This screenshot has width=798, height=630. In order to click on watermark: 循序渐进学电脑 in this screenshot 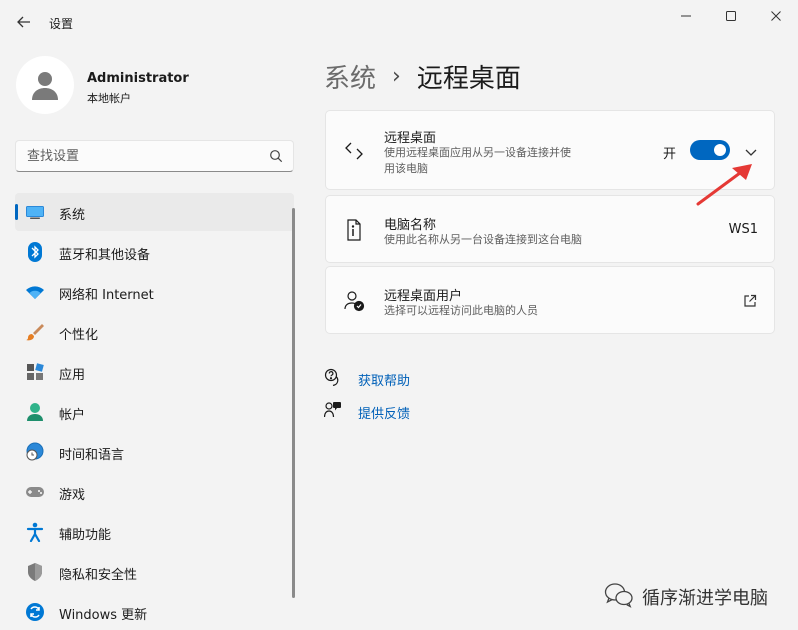, I will do `click(694, 596)`.